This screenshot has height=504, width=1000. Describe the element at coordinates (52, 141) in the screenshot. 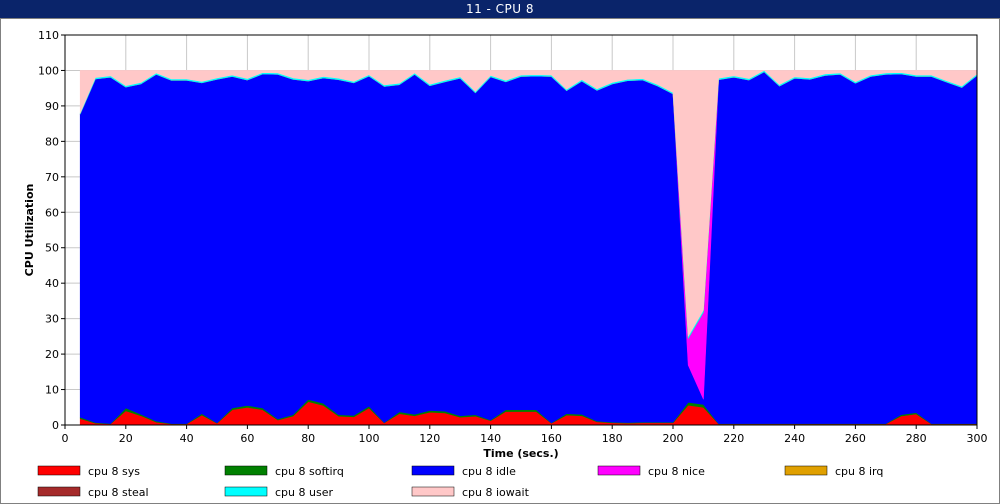

I see `y-tick-label: 80` at that location.